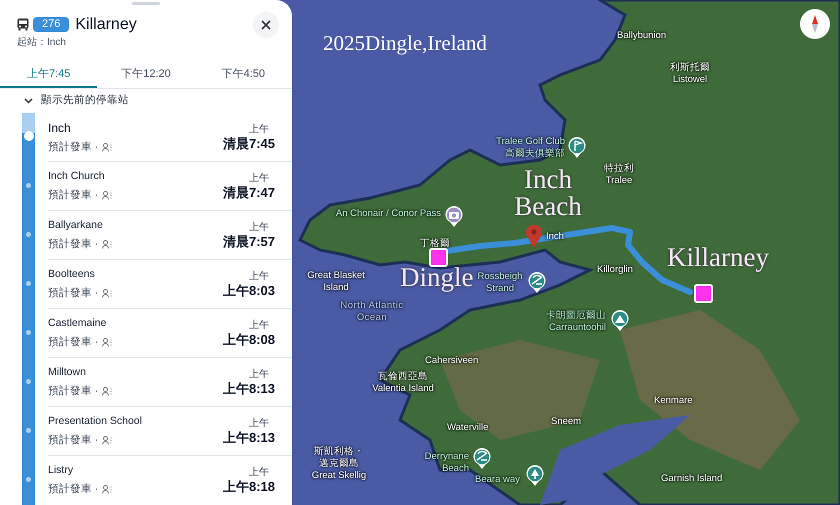  I want to click on place-label: Great Blasket Island, so click(336, 282).